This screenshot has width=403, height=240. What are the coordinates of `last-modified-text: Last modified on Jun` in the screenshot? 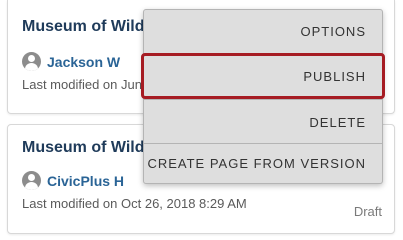 It's located at (82, 84).